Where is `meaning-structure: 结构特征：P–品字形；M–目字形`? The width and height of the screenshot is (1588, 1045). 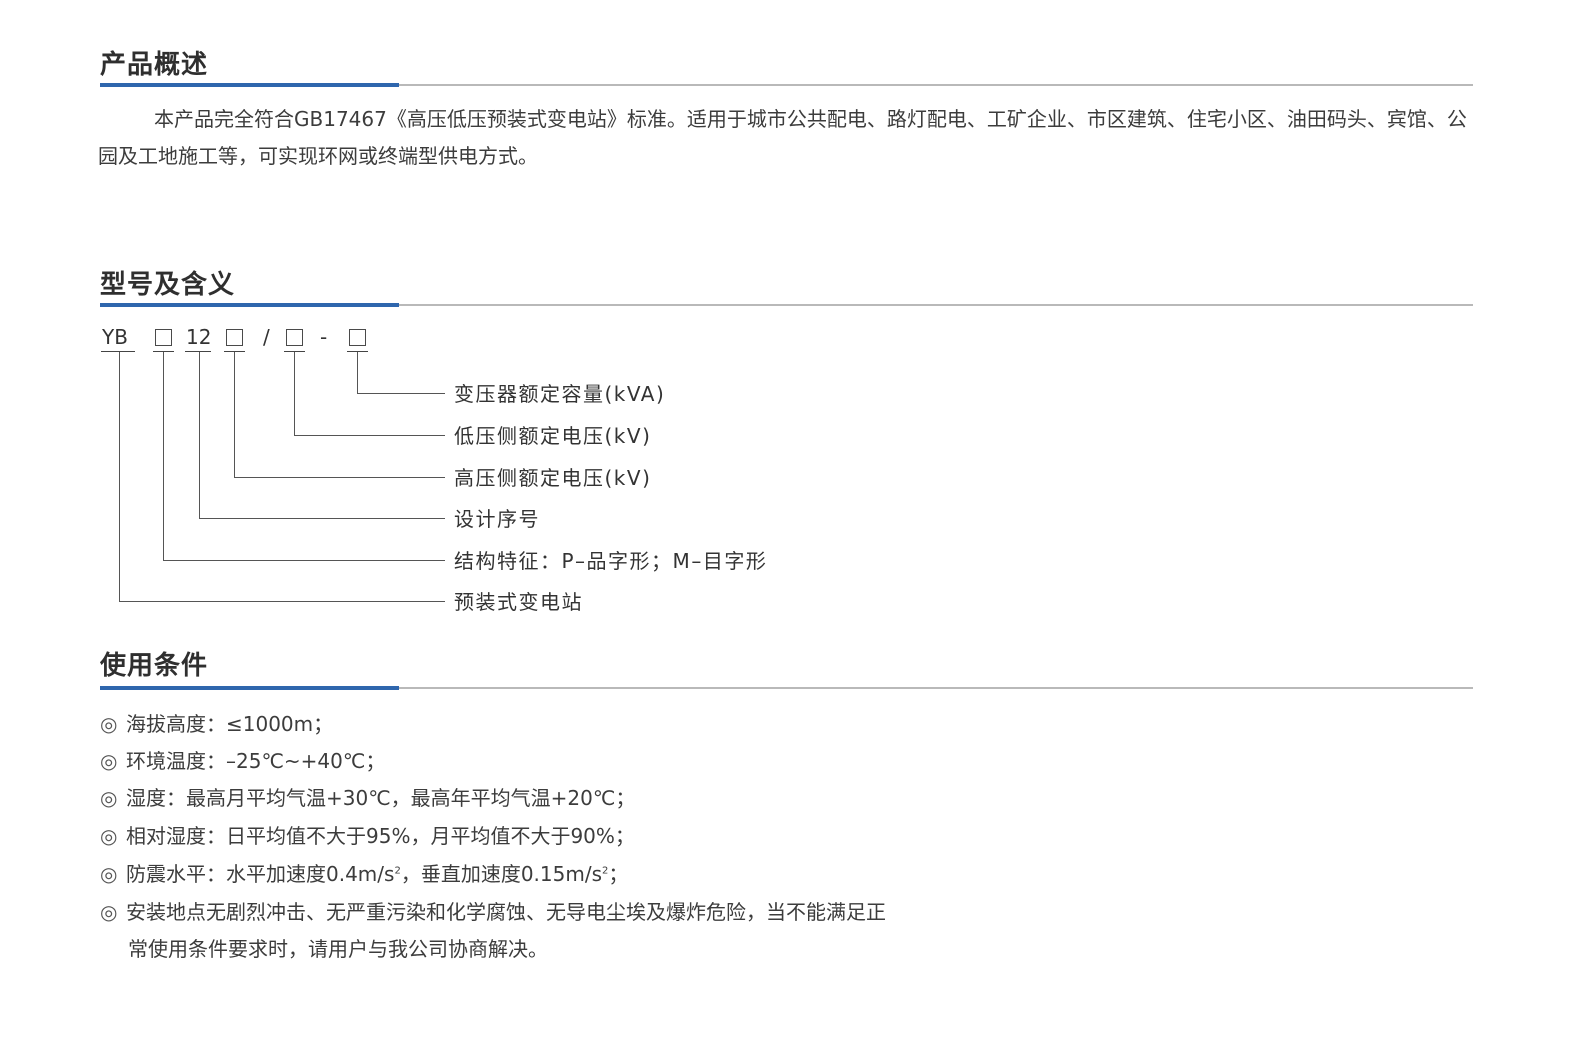 meaning-structure: 结构特征：P–品字形；M–目字形 is located at coordinates (611, 561).